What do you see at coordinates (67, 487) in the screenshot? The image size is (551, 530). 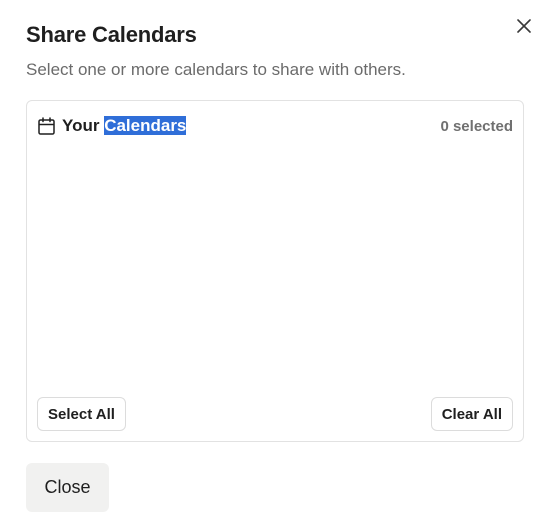 I see `close-button: Close` at bounding box center [67, 487].